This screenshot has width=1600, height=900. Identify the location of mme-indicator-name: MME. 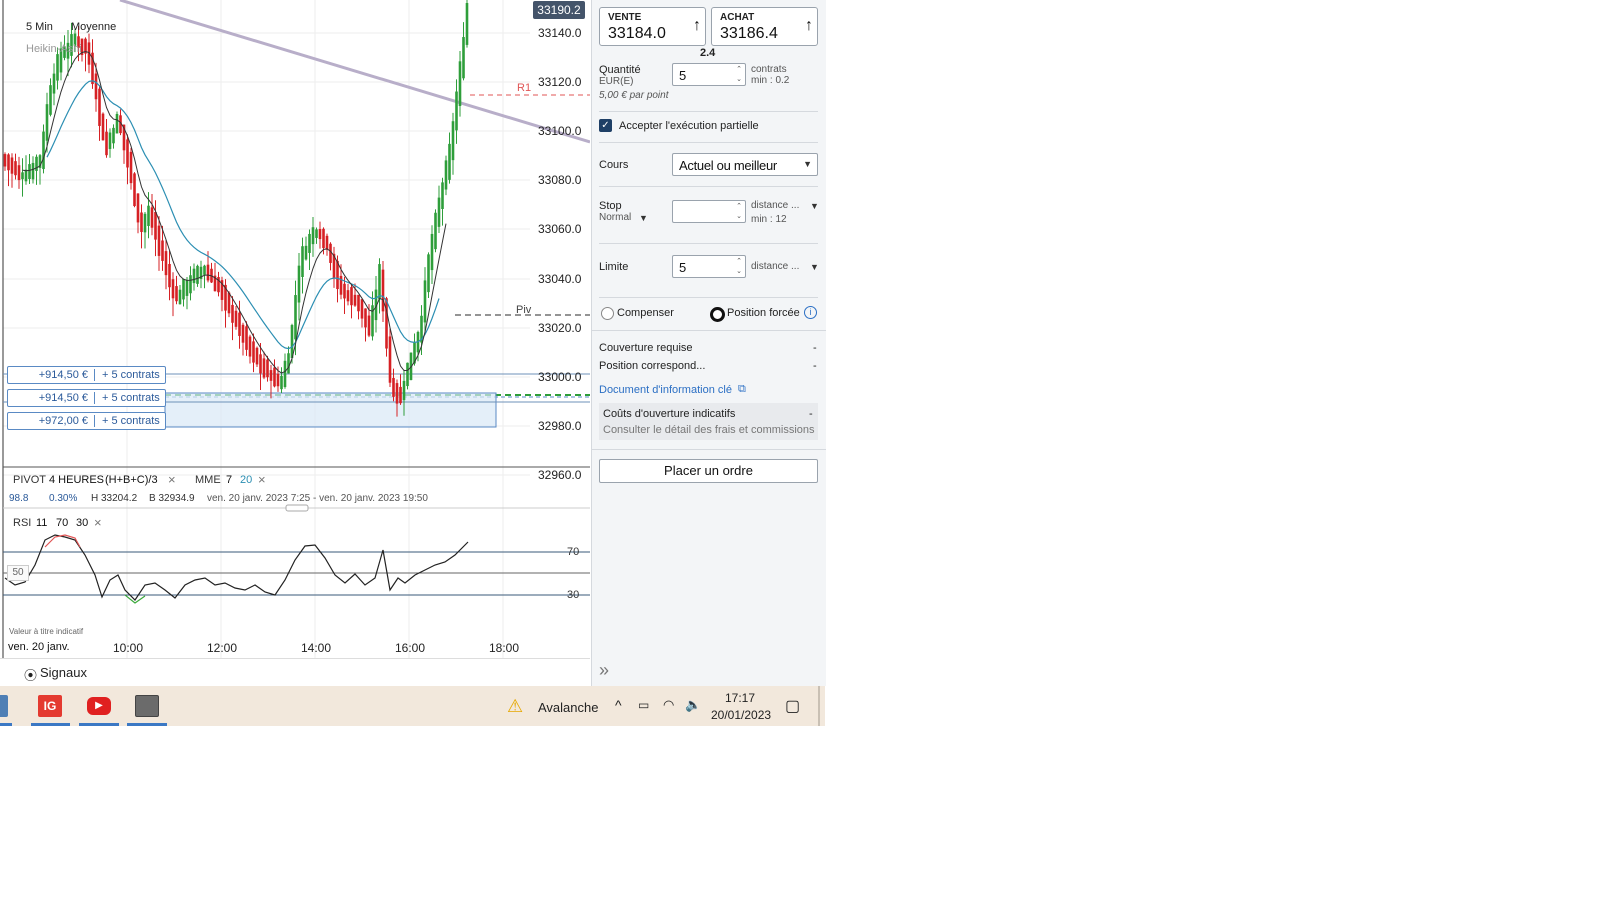
(208, 480).